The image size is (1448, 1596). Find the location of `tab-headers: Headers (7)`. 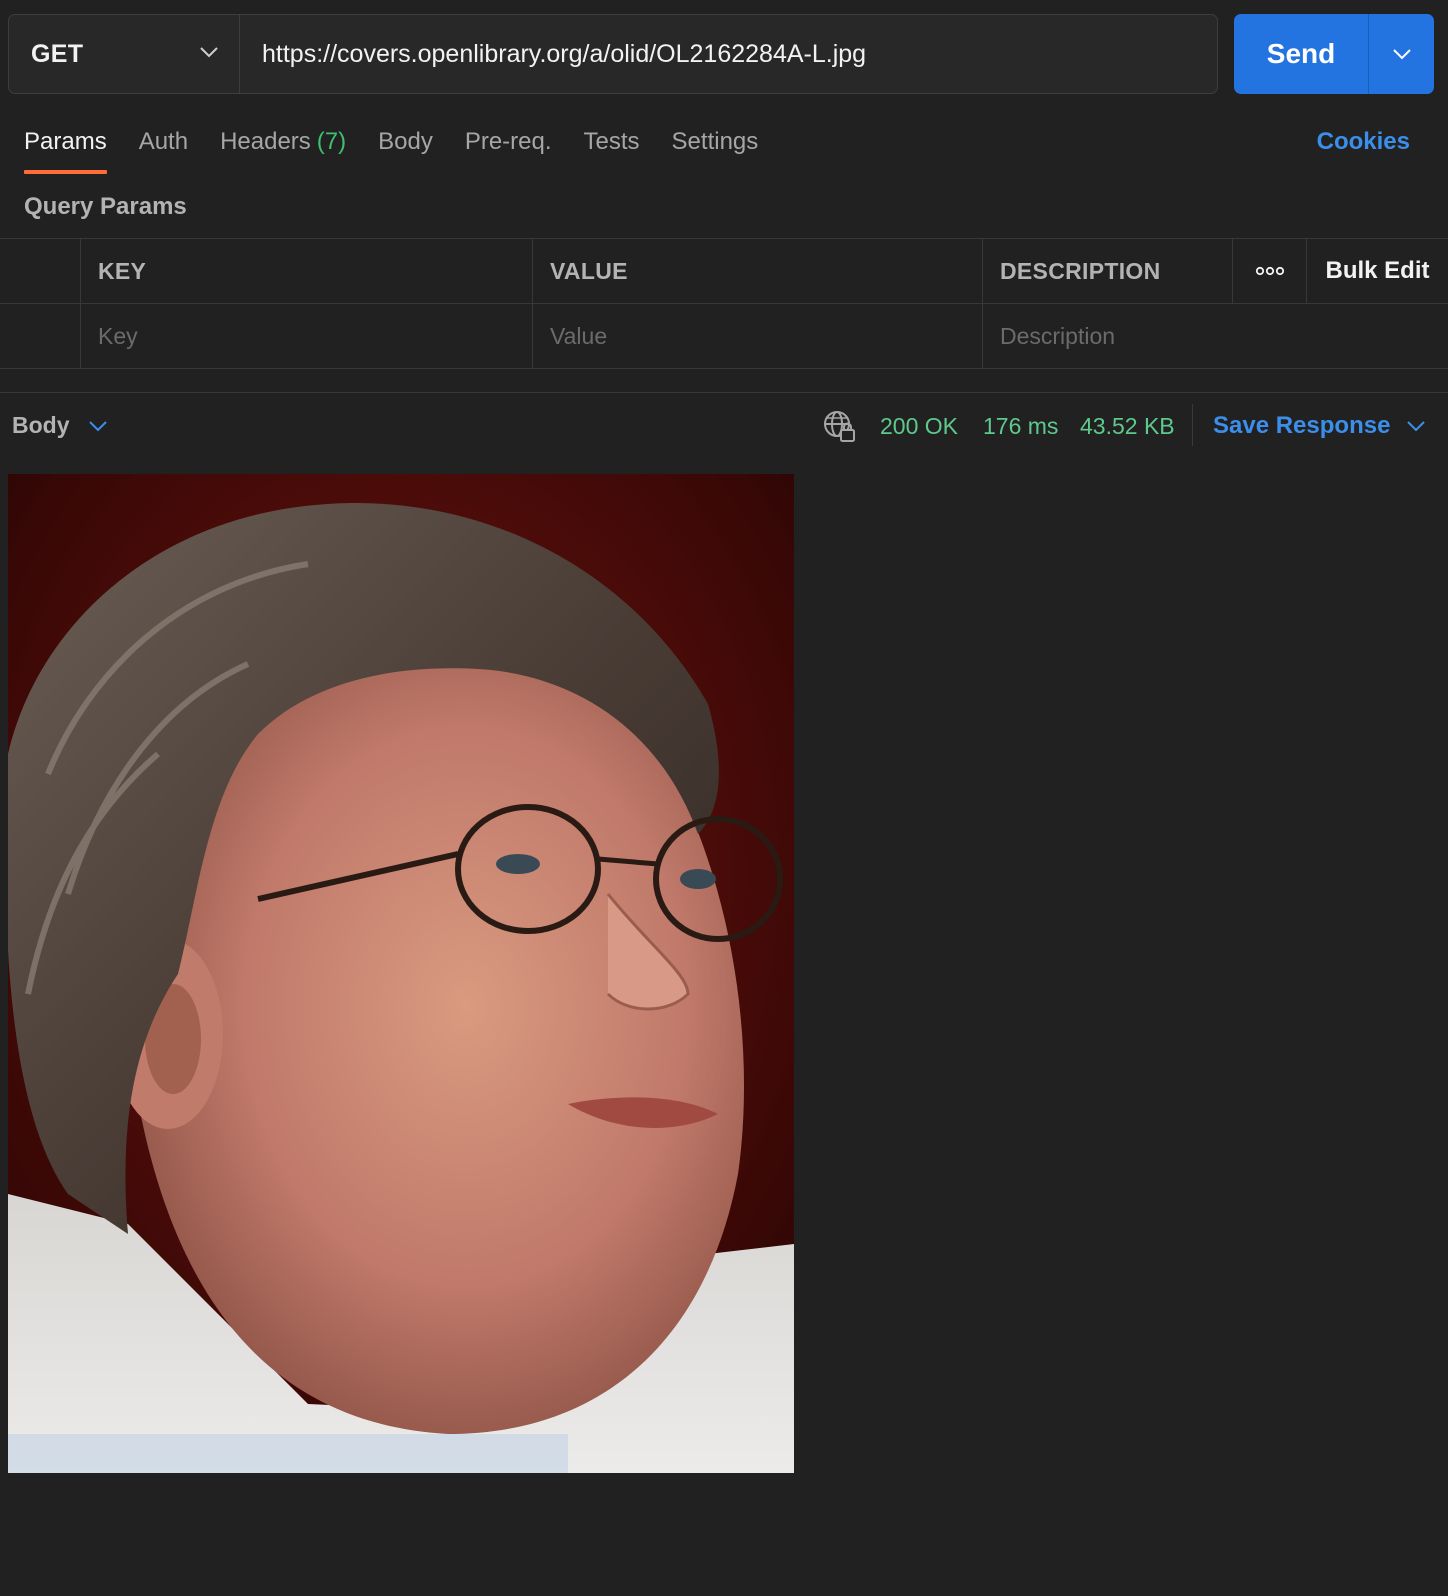

tab-headers: Headers (7) is located at coordinates (283, 148).